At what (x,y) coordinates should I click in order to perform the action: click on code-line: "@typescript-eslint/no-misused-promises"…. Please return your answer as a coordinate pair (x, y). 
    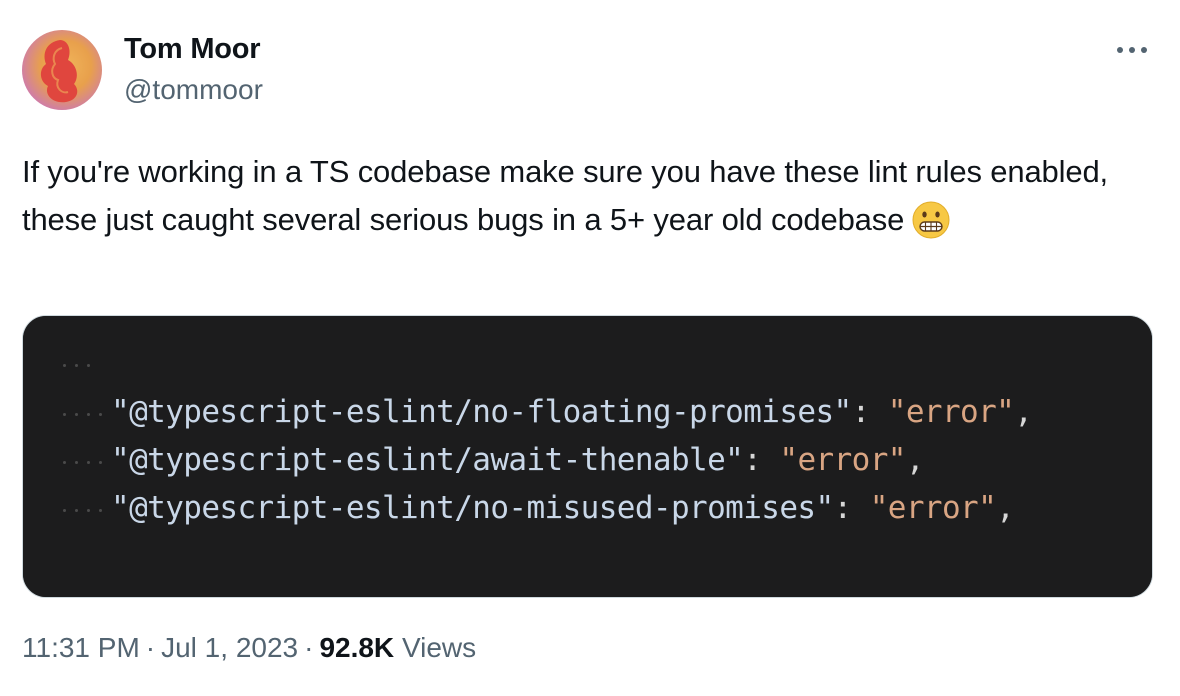
    Looking at the image, I should click on (563, 508).